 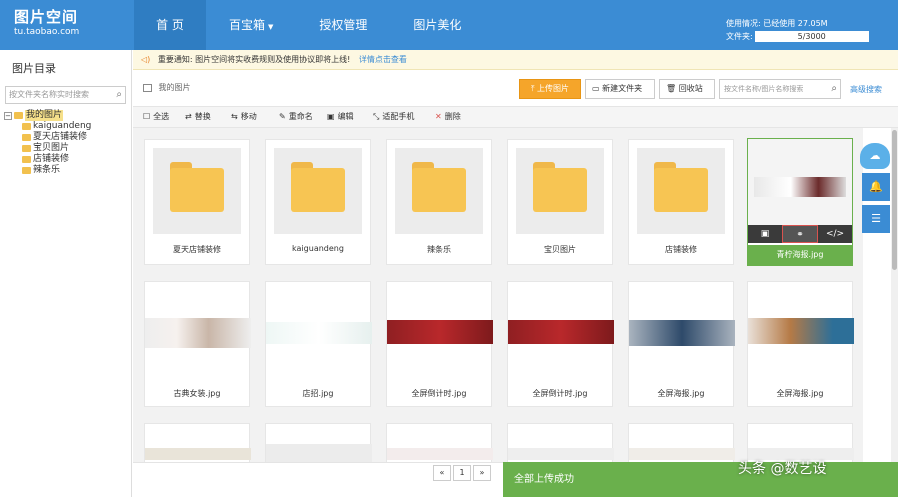 I want to click on folder-card: 宝贝图片, so click(x=560, y=202).